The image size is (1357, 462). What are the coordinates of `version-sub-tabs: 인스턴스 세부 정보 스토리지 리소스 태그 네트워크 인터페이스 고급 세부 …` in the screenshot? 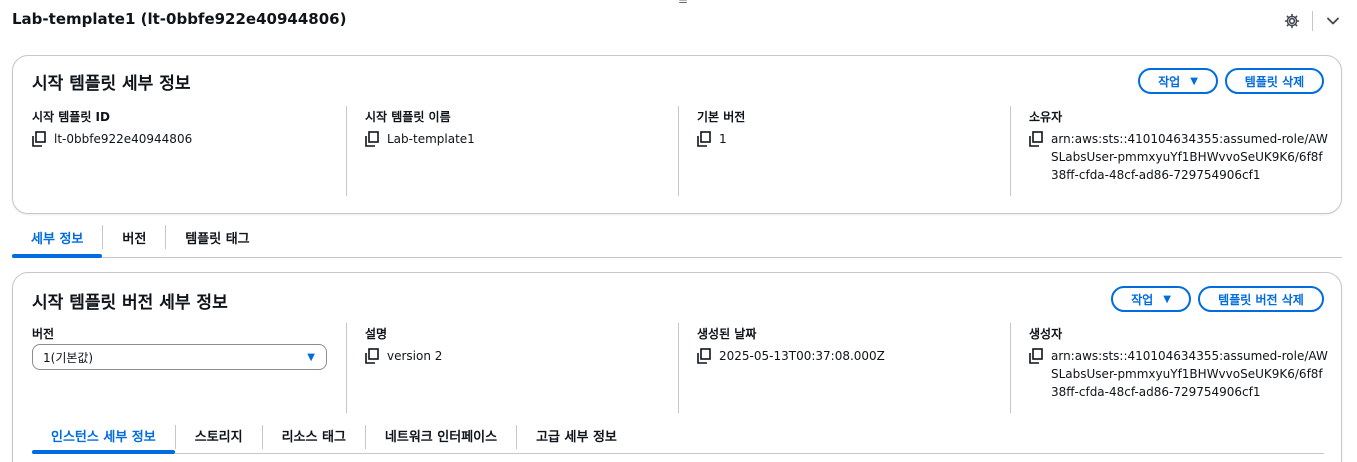 It's located at (678, 437).